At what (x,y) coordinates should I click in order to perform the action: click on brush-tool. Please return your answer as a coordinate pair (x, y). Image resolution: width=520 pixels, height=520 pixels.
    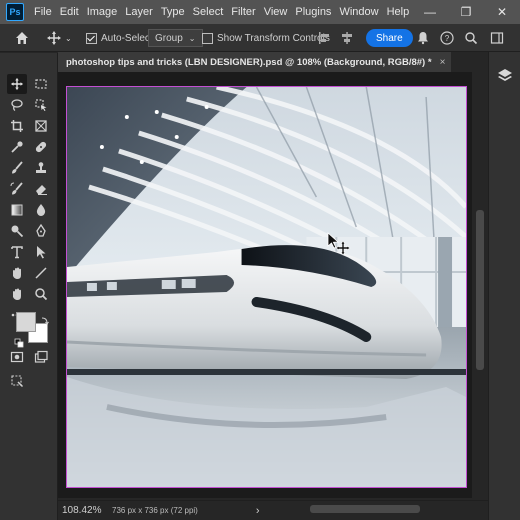
    Looking at the image, I should click on (17, 168).